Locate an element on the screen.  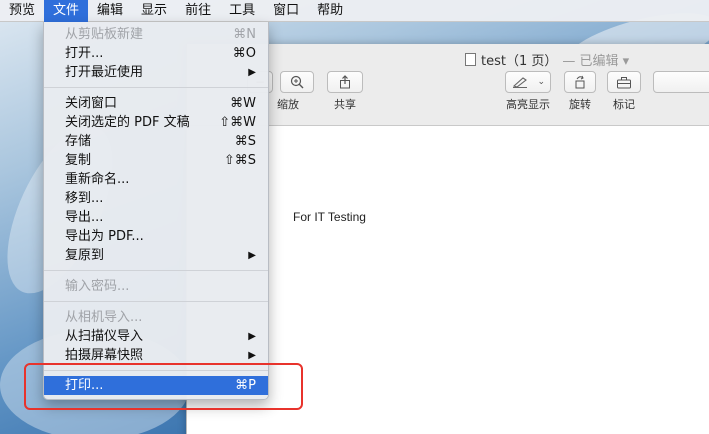
markup-label: 标记 is located at coordinates (624, 104).